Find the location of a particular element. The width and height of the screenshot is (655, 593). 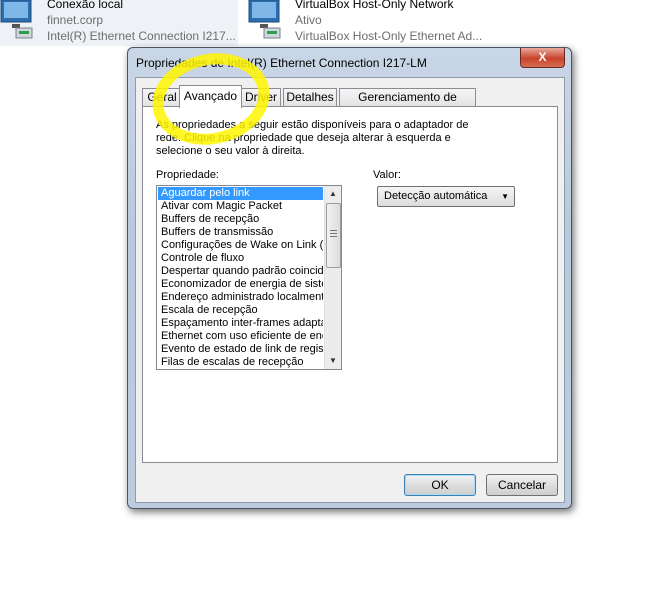

property-item: Despertar quando padrão coincide is located at coordinates (240, 271).